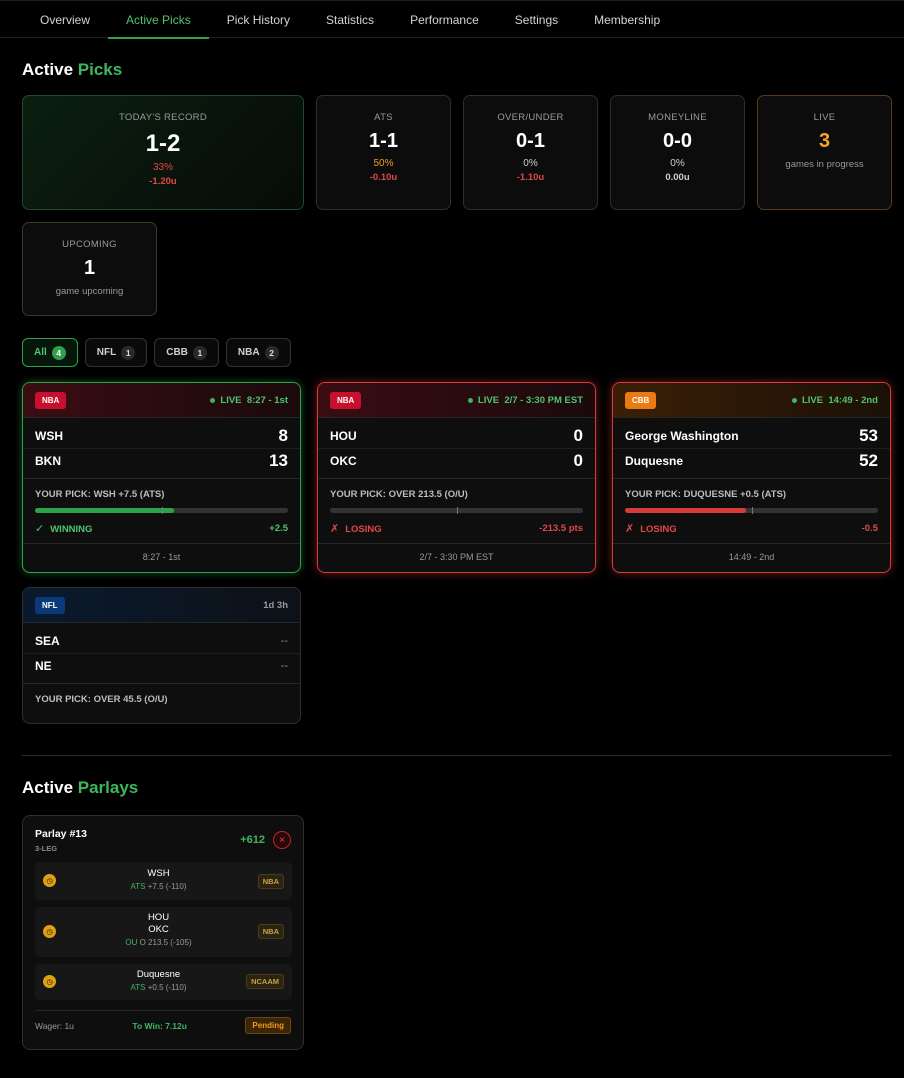  What do you see at coordinates (751, 400) in the screenshot?
I see `game-header: CBB LIVE 14:49 - 2nd` at bounding box center [751, 400].